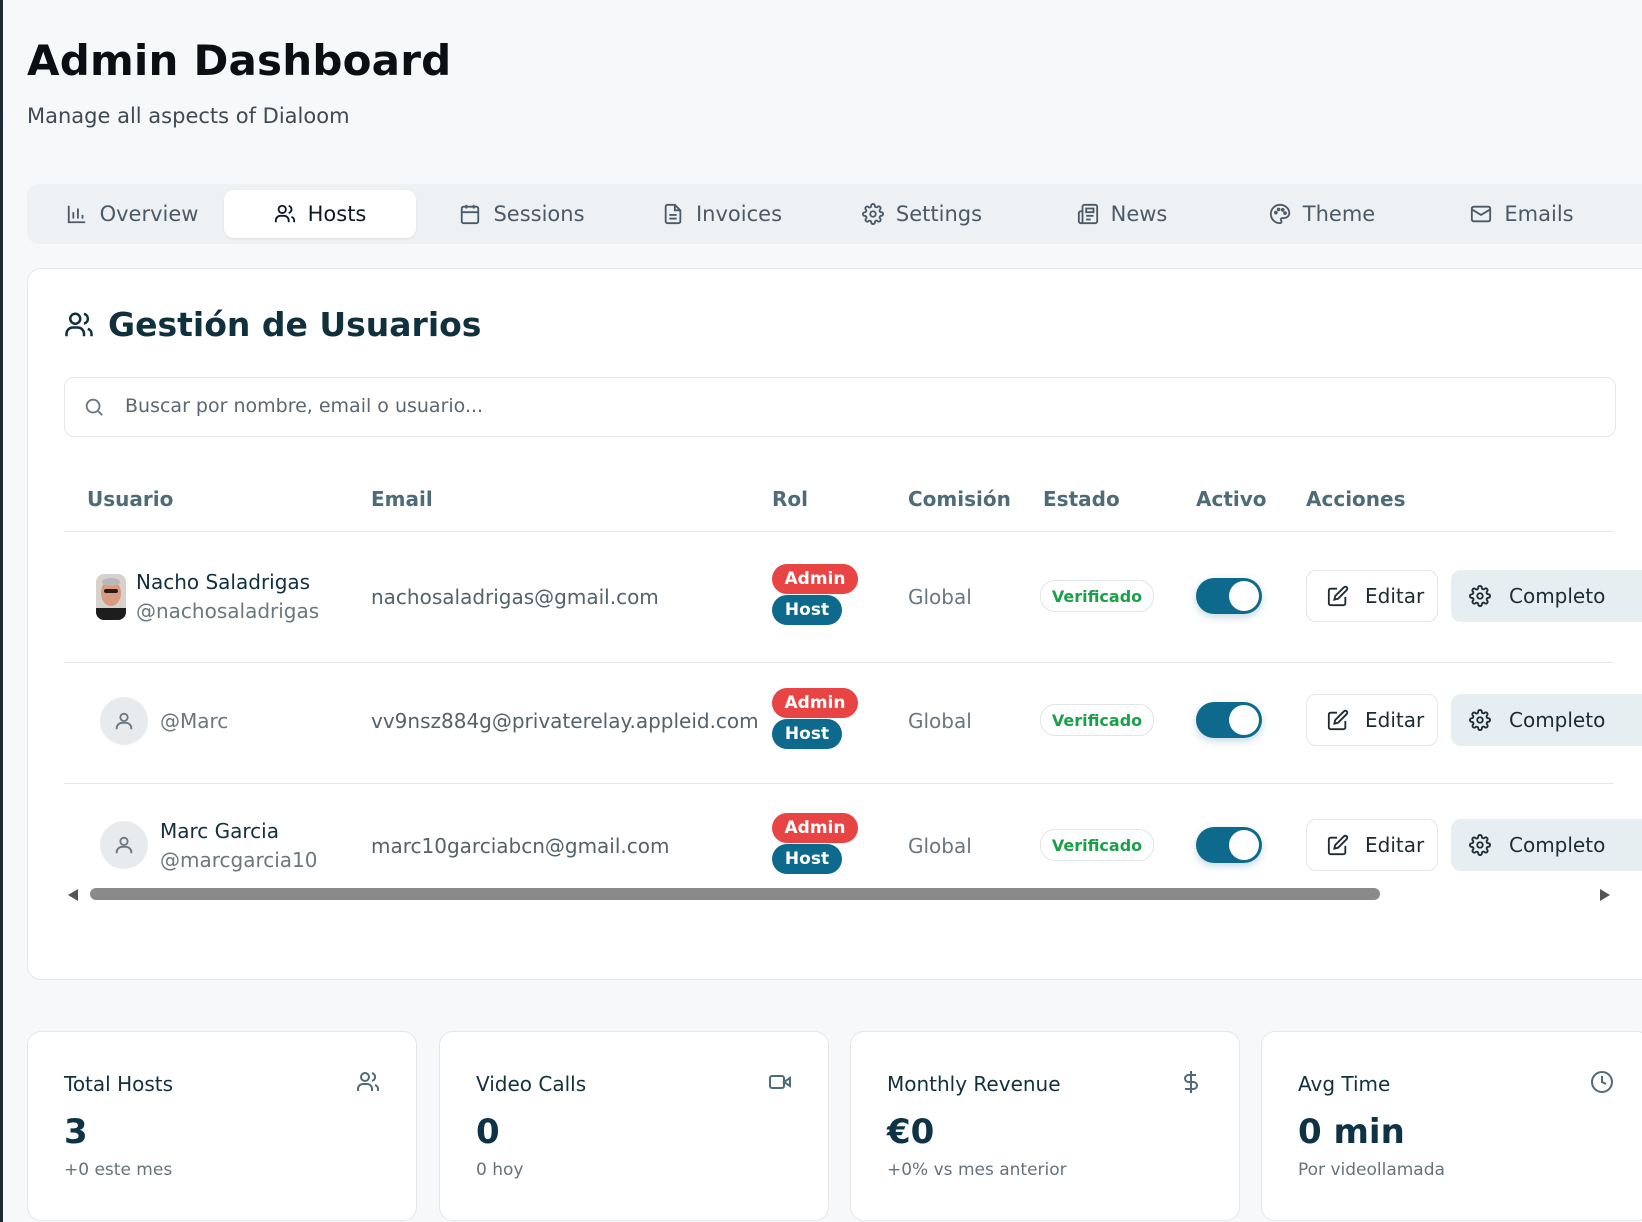  Describe the element at coordinates (118, 1170) in the screenshot. I see `stat-subtext: +0 este mes` at that location.